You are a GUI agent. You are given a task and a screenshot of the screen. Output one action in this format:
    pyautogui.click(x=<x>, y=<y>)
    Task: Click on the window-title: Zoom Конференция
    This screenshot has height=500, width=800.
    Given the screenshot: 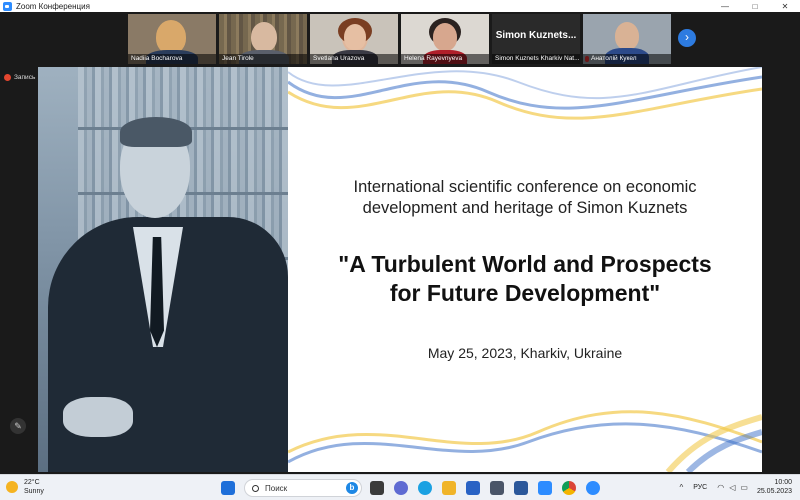 What is the action you would take?
    pyautogui.click(x=53, y=6)
    